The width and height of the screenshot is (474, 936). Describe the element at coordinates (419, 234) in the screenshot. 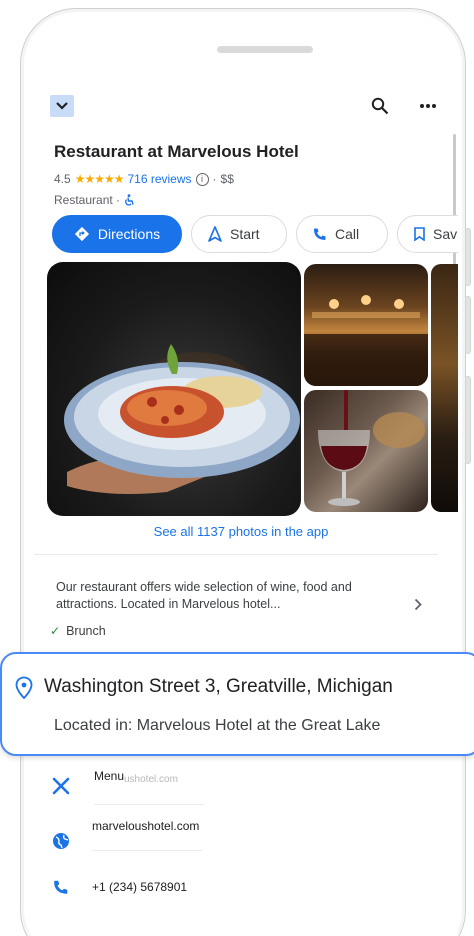

I see `bookmark-icon` at that location.